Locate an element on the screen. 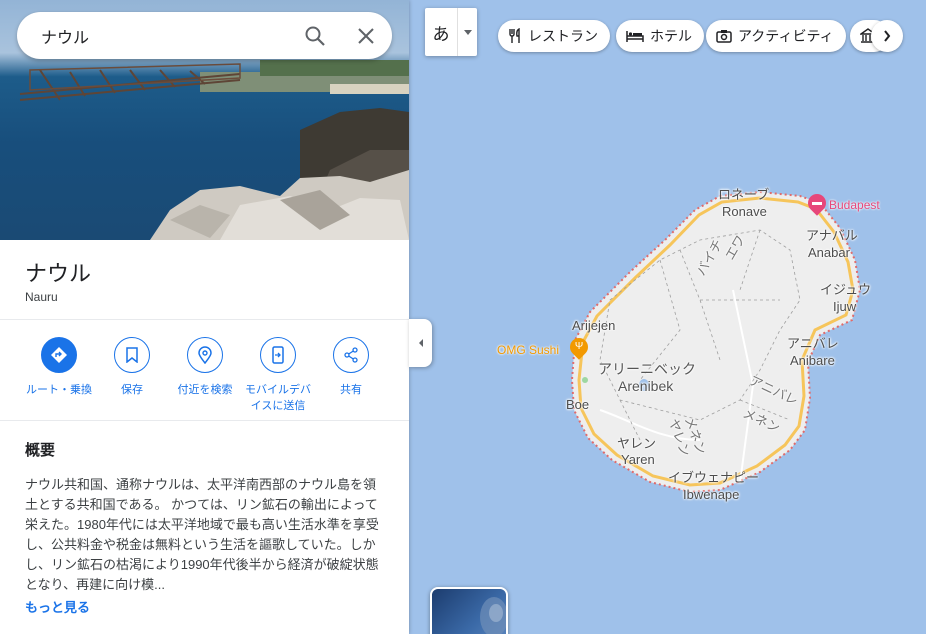  layers-toggle-thumbnail is located at coordinates (469, 610).